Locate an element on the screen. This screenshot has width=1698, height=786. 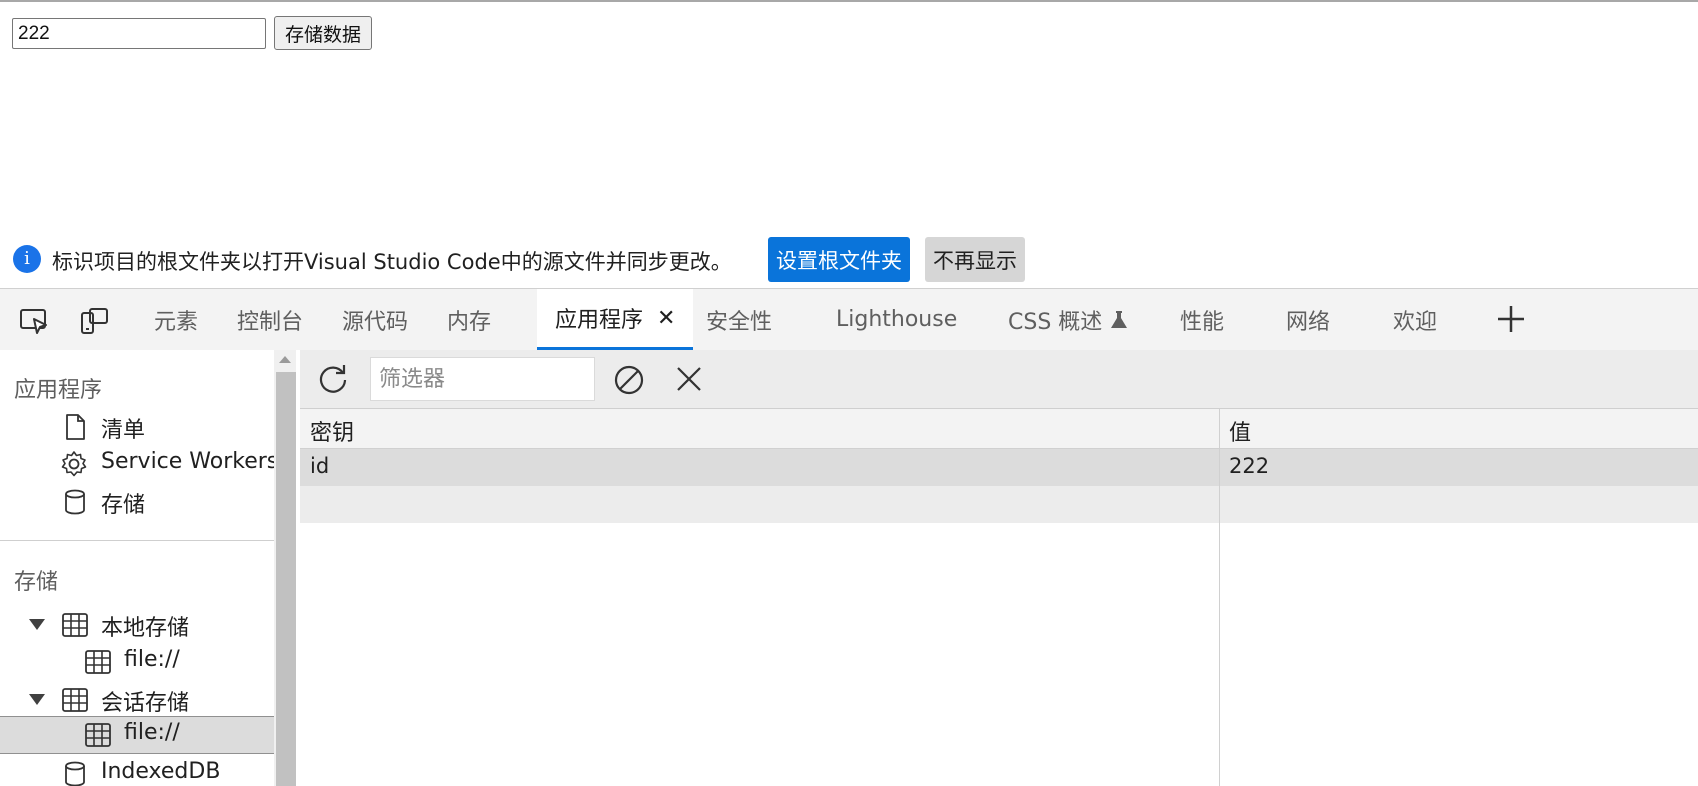
filter-input is located at coordinates (482, 379).